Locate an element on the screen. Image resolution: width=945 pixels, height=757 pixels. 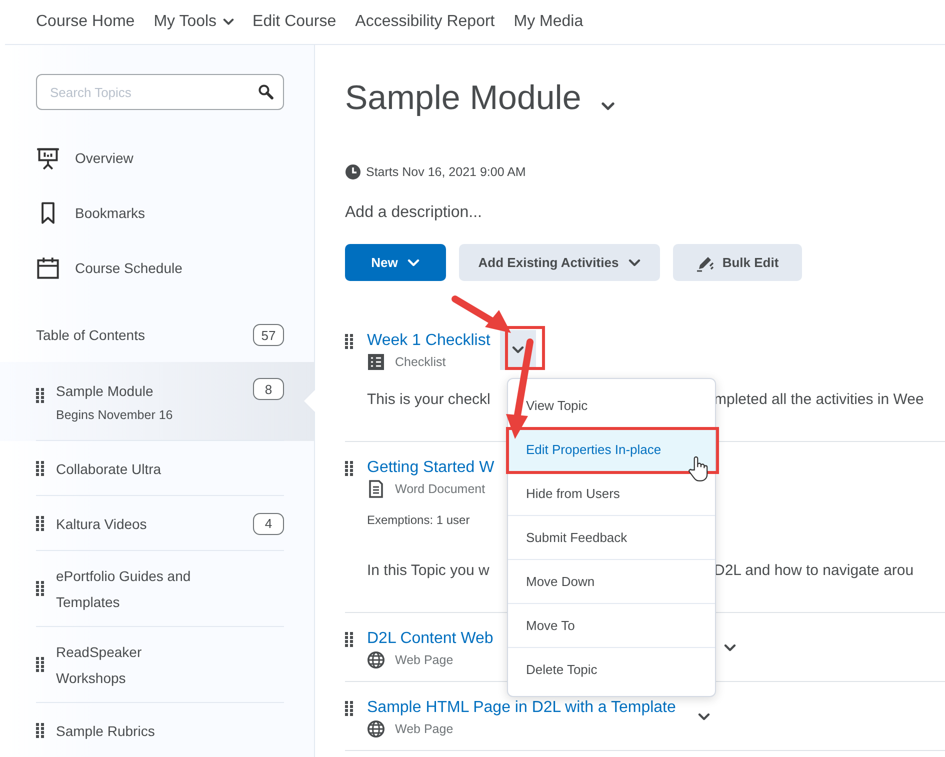
topic-link: D2L Content Web is located at coordinates (430, 639).